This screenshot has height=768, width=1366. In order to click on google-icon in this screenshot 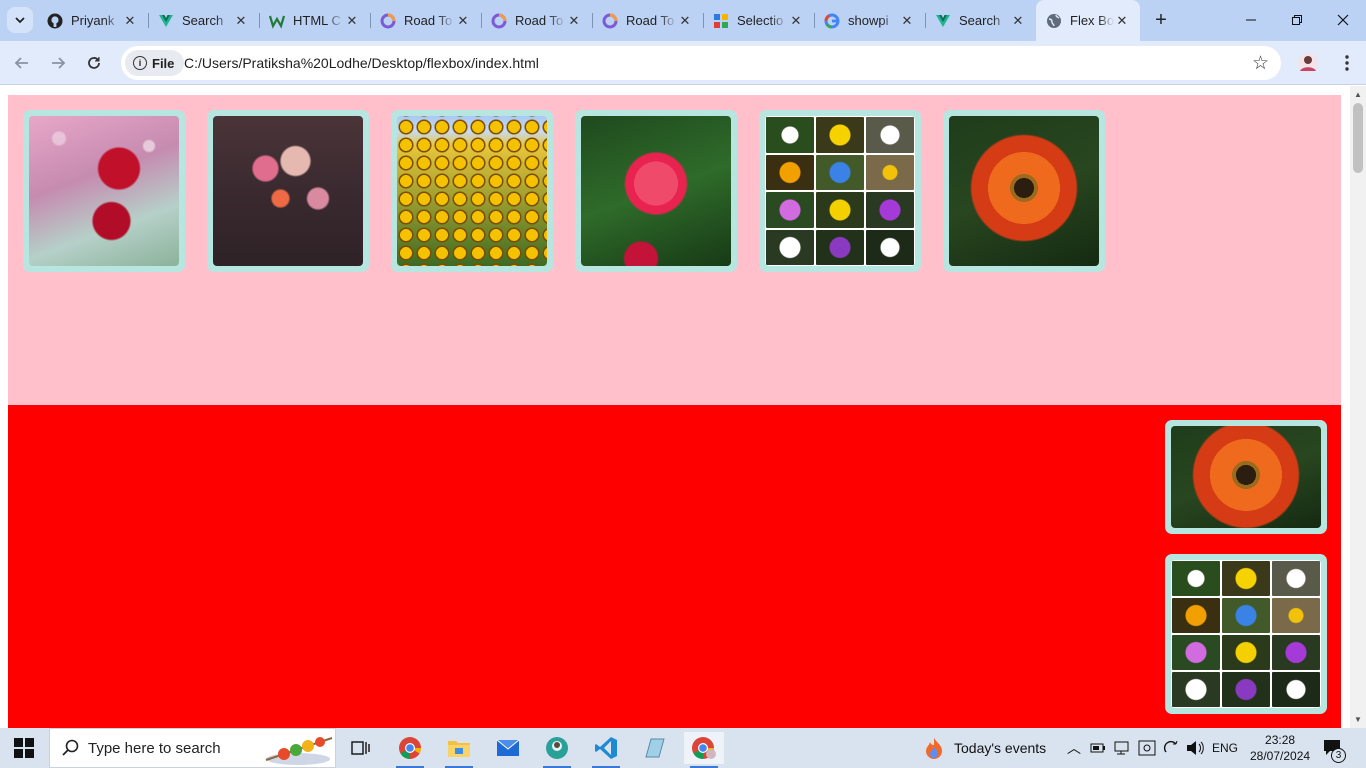, I will do `click(832, 21)`.